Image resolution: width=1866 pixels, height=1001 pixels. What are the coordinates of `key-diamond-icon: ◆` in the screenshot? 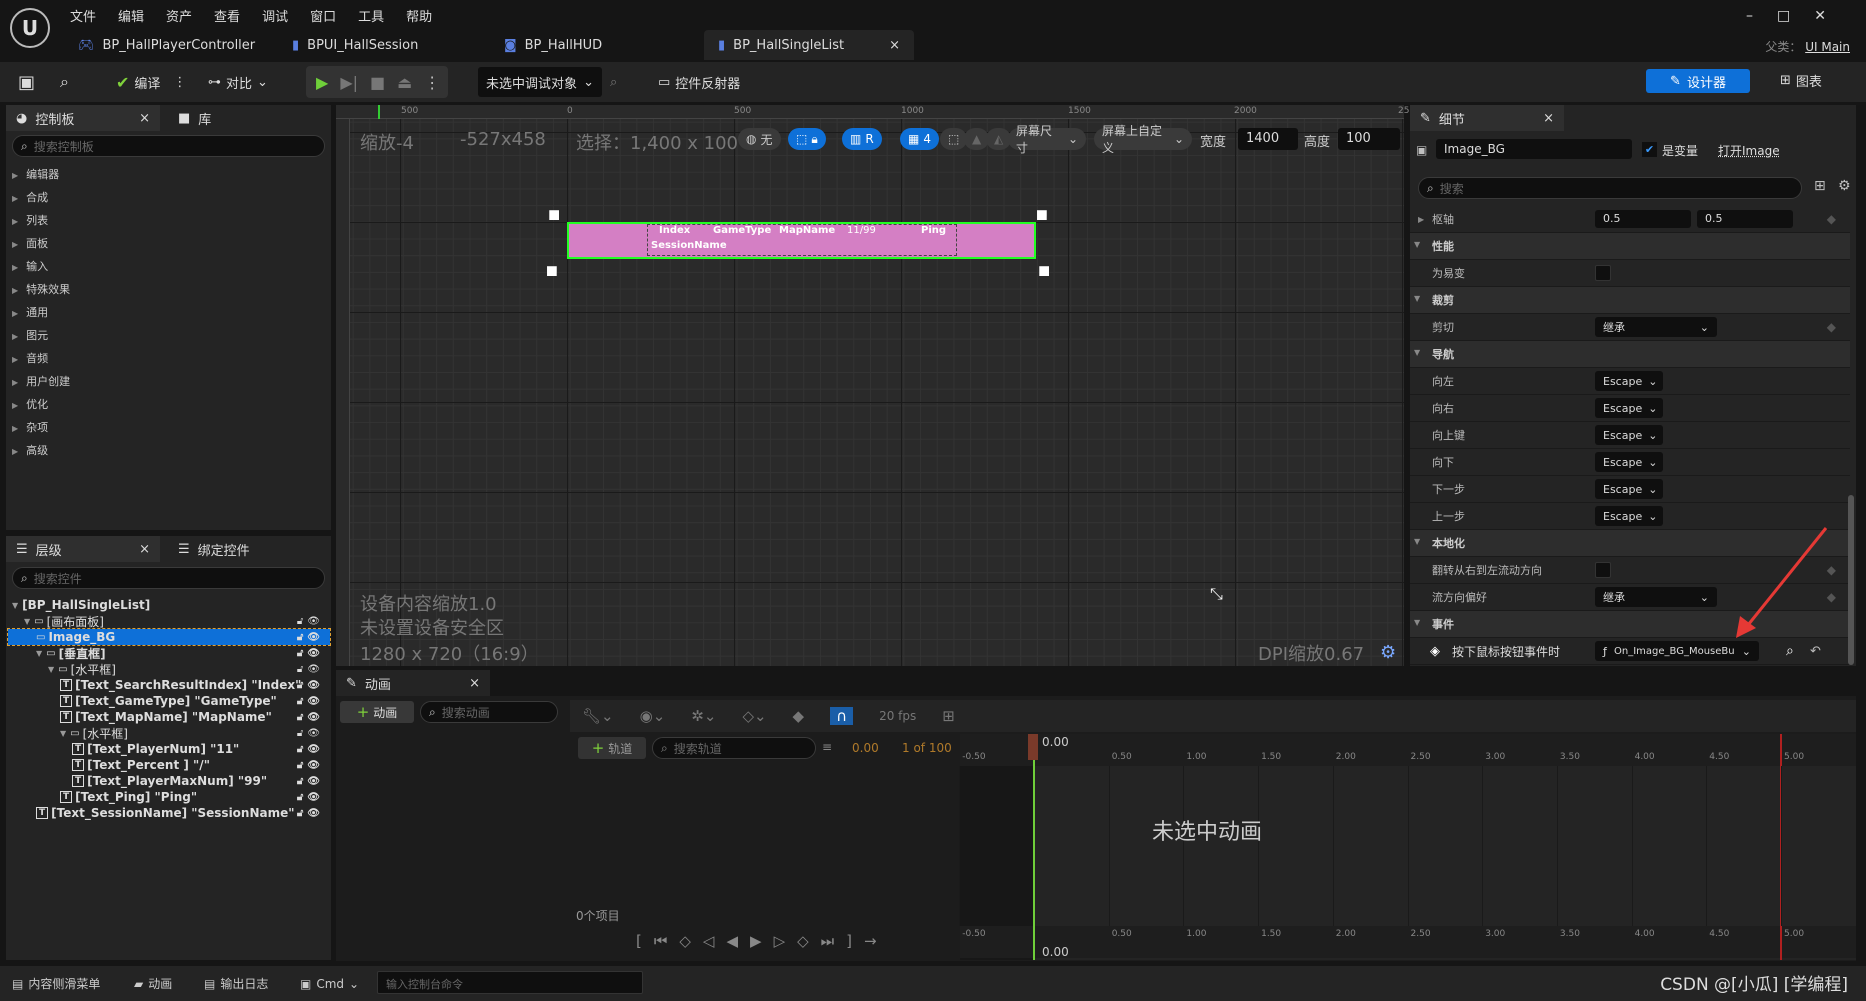 It's located at (799, 716).